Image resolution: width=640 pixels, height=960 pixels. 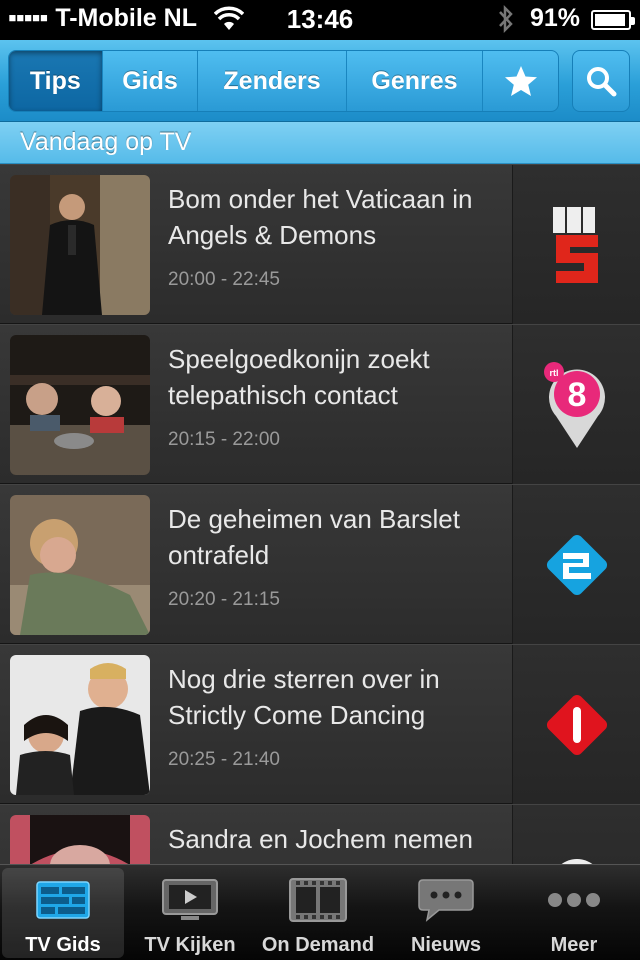 I want to click on star-icon, so click(x=520, y=81).